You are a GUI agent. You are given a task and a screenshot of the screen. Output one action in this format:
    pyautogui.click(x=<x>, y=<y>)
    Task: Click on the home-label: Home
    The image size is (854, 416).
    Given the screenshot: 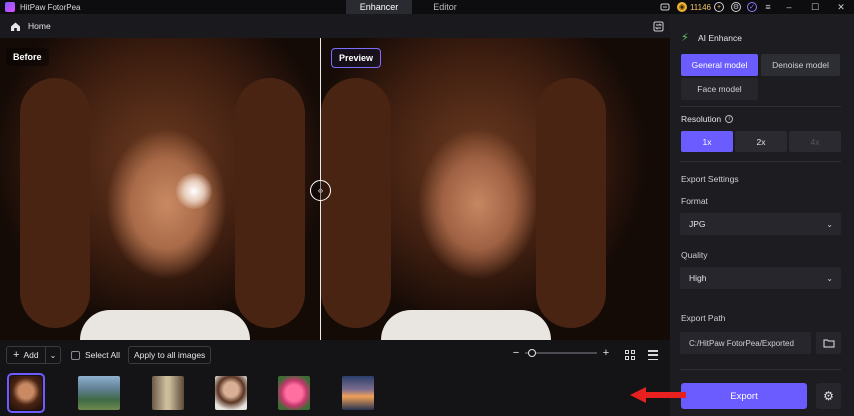 What is the action you would take?
    pyautogui.click(x=39, y=26)
    